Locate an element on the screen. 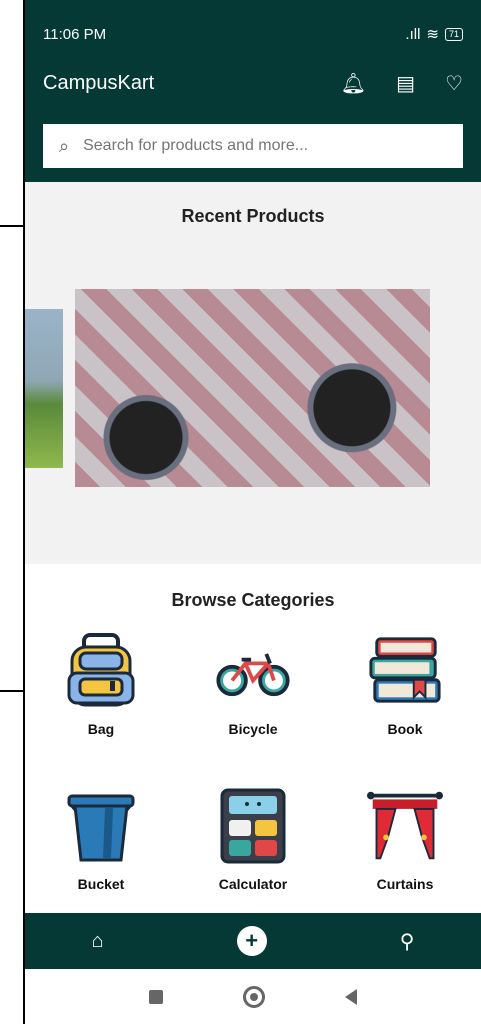 The width and height of the screenshot is (481, 1024). status-time: 11:06 PM is located at coordinates (75, 34).